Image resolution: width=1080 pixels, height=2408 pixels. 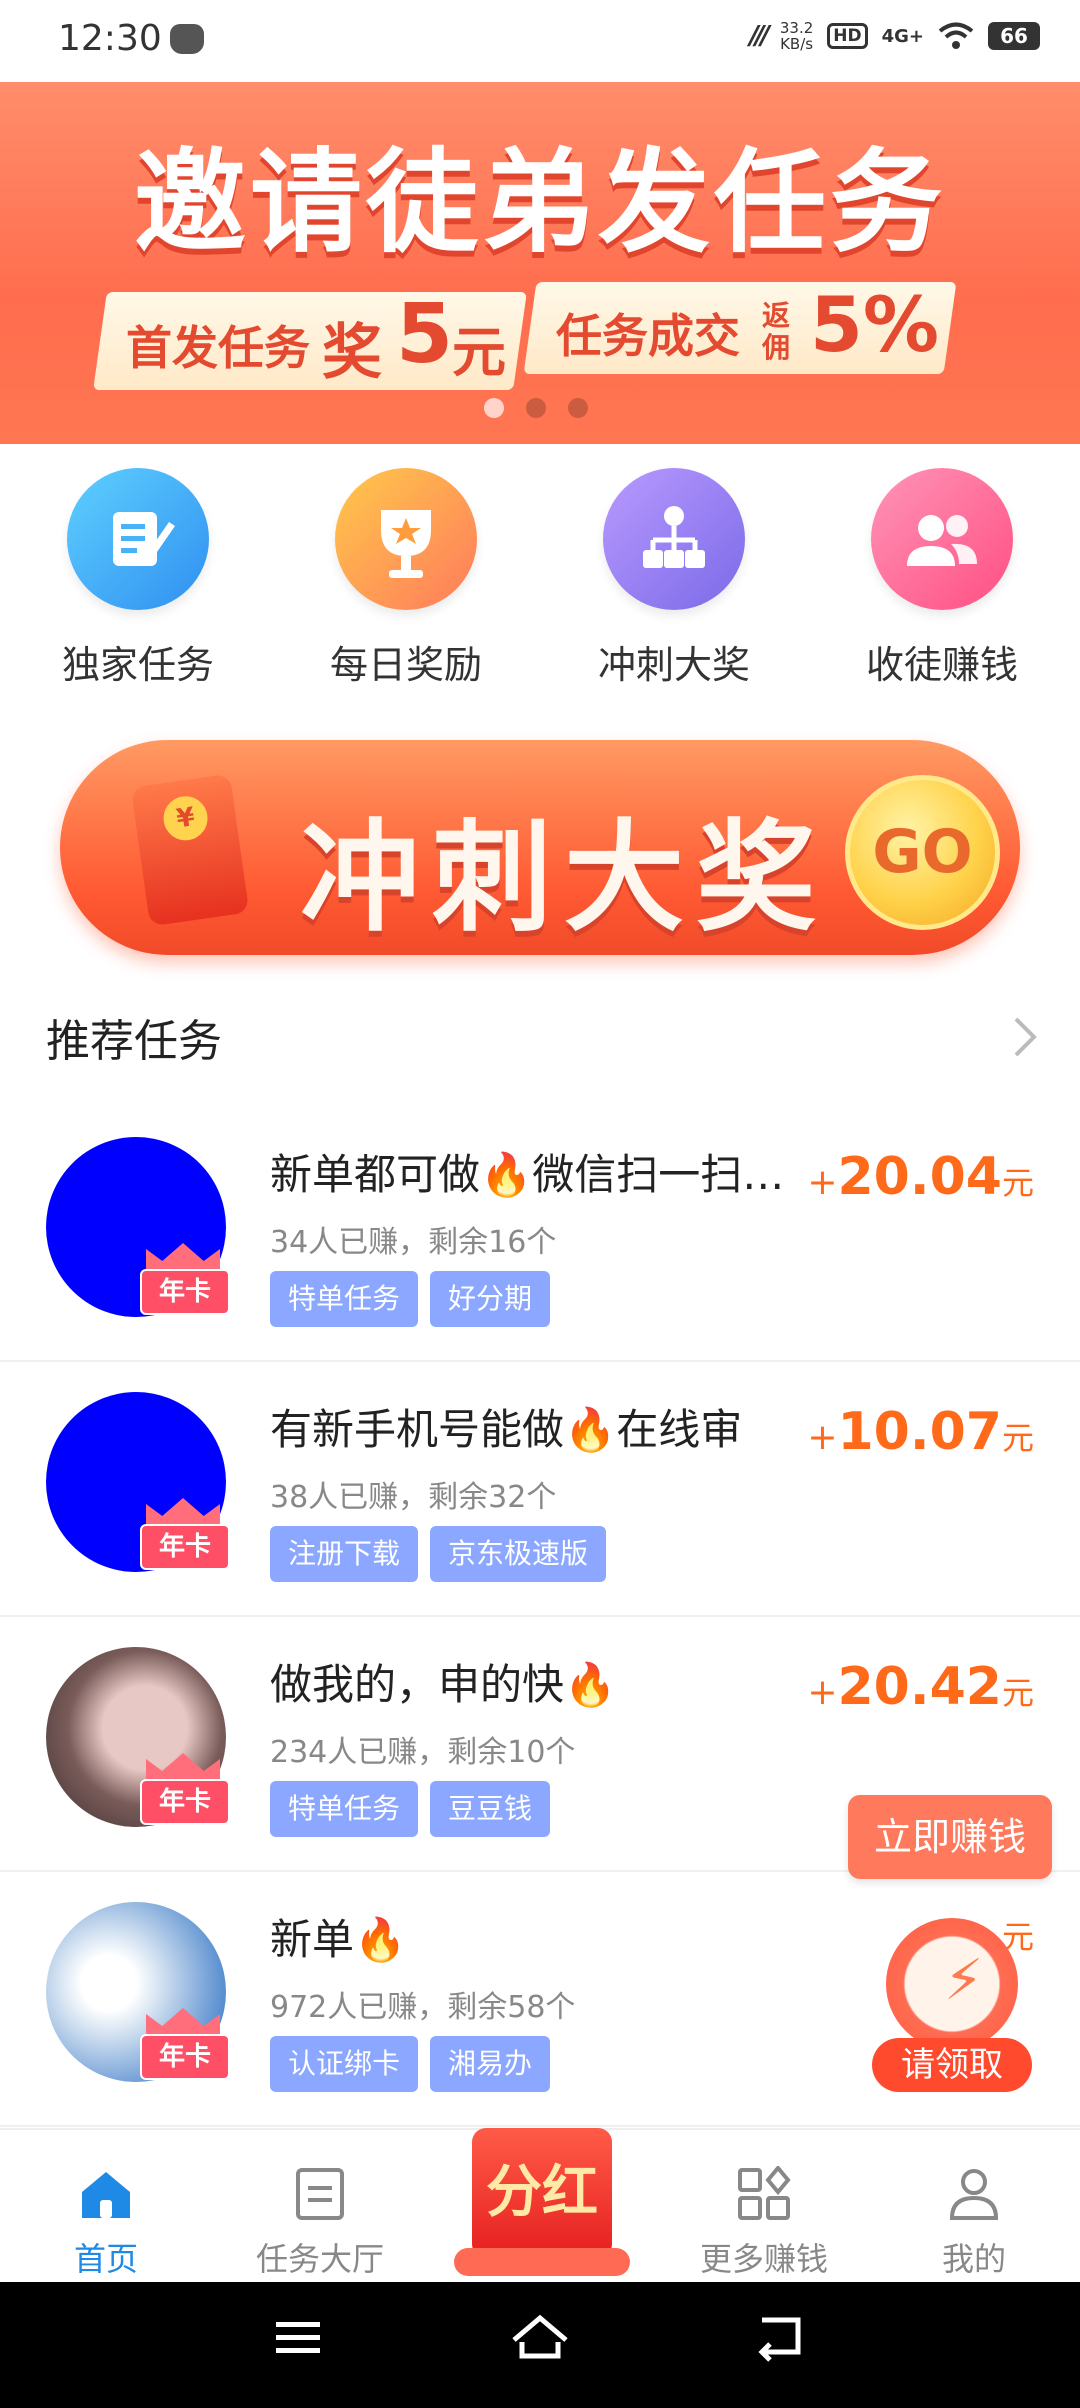 What do you see at coordinates (759, 36) in the screenshot?
I see `nfc-icon: ///` at bounding box center [759, 36].